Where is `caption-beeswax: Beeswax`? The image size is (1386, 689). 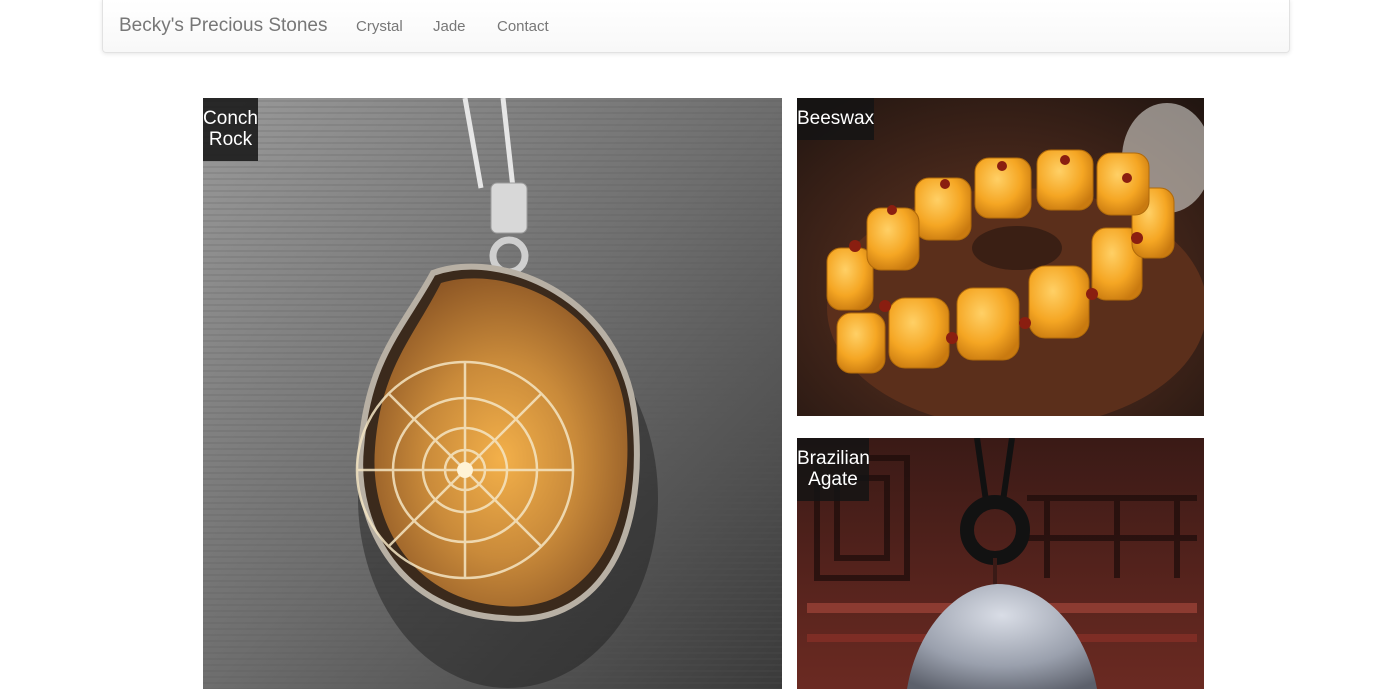 caption-beeswax: Beeswax is located at coordinates (835, 119).